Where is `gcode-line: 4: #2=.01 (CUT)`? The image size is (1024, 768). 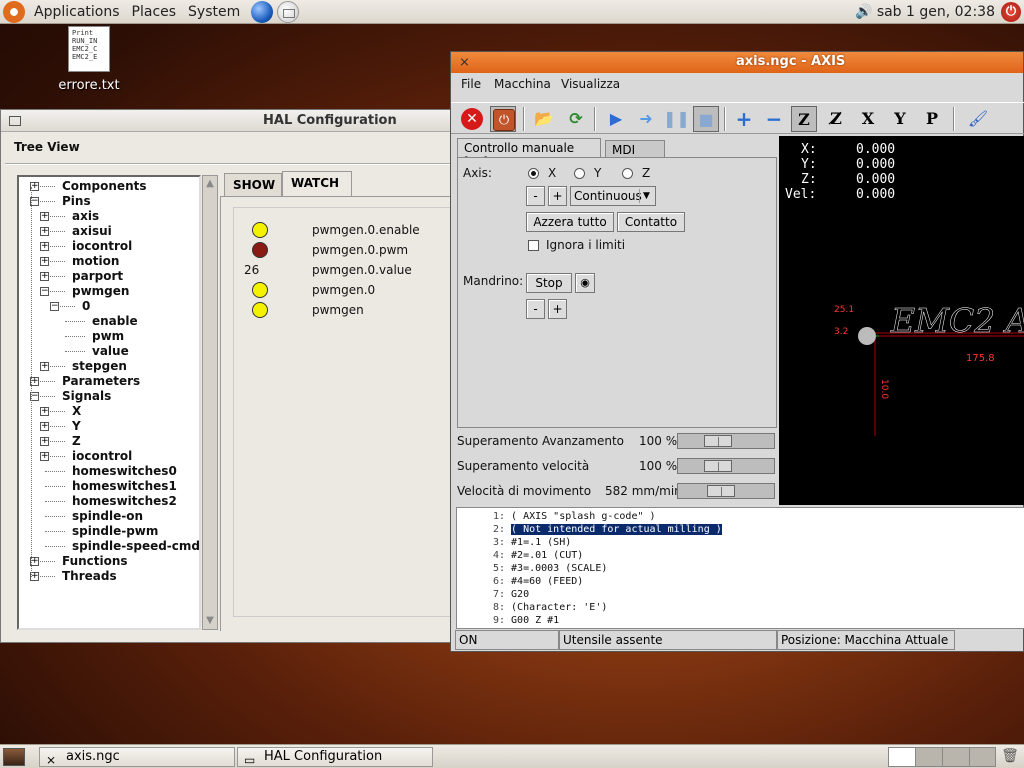
gcode-line: 4: #2=.01 (CUT) is located at coordinates (520, 555).